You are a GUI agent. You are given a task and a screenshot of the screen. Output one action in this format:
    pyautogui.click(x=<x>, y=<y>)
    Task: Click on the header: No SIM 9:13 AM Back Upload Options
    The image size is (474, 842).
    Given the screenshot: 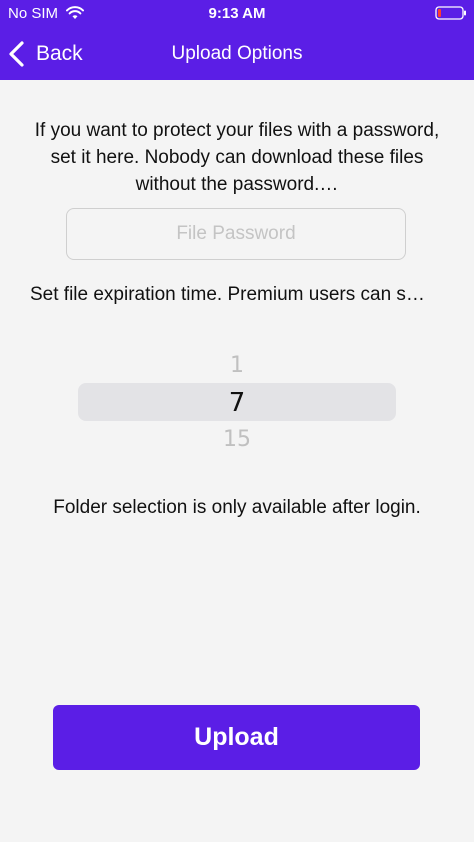 What is the action you would take?
    pyautogui.click(x=237, y=40)
    